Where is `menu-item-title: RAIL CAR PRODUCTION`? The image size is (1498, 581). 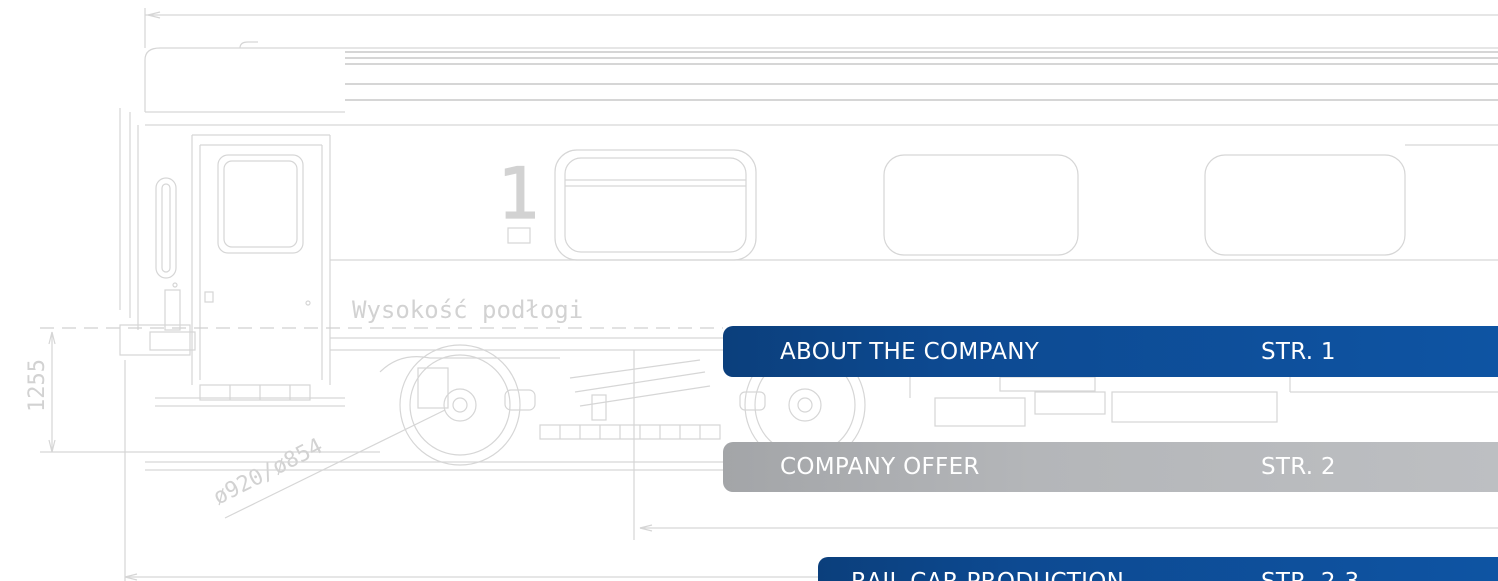 menu-item-title: RAIL CAR PRODUCTION is located at coordinates (987, 575).